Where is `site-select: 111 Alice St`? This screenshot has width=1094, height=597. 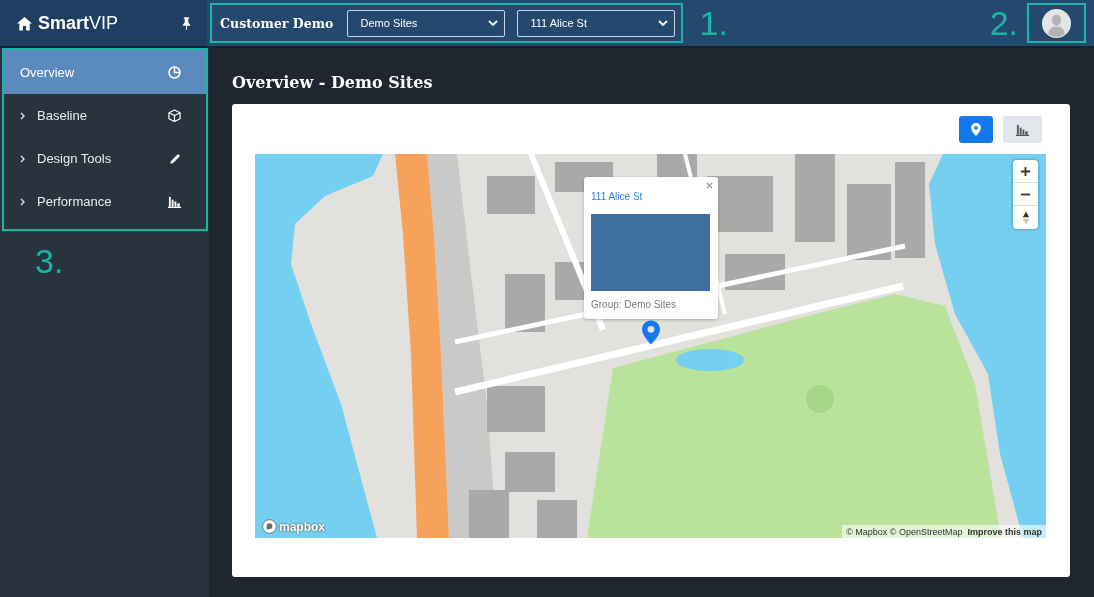 site-select: 111 Alice St is located at coordinates (595, 23).